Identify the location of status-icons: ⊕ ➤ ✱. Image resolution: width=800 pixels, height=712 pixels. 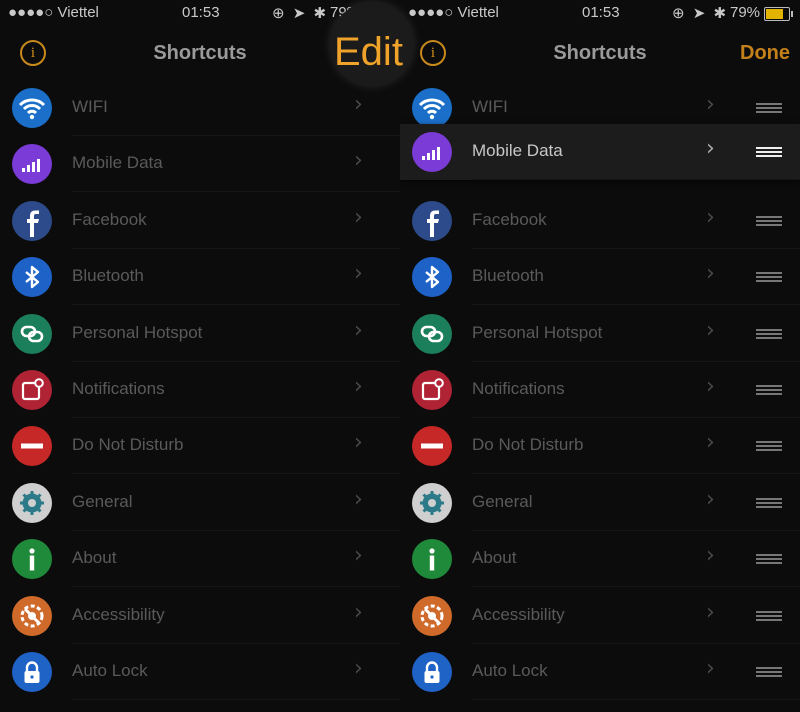
(300, 13).